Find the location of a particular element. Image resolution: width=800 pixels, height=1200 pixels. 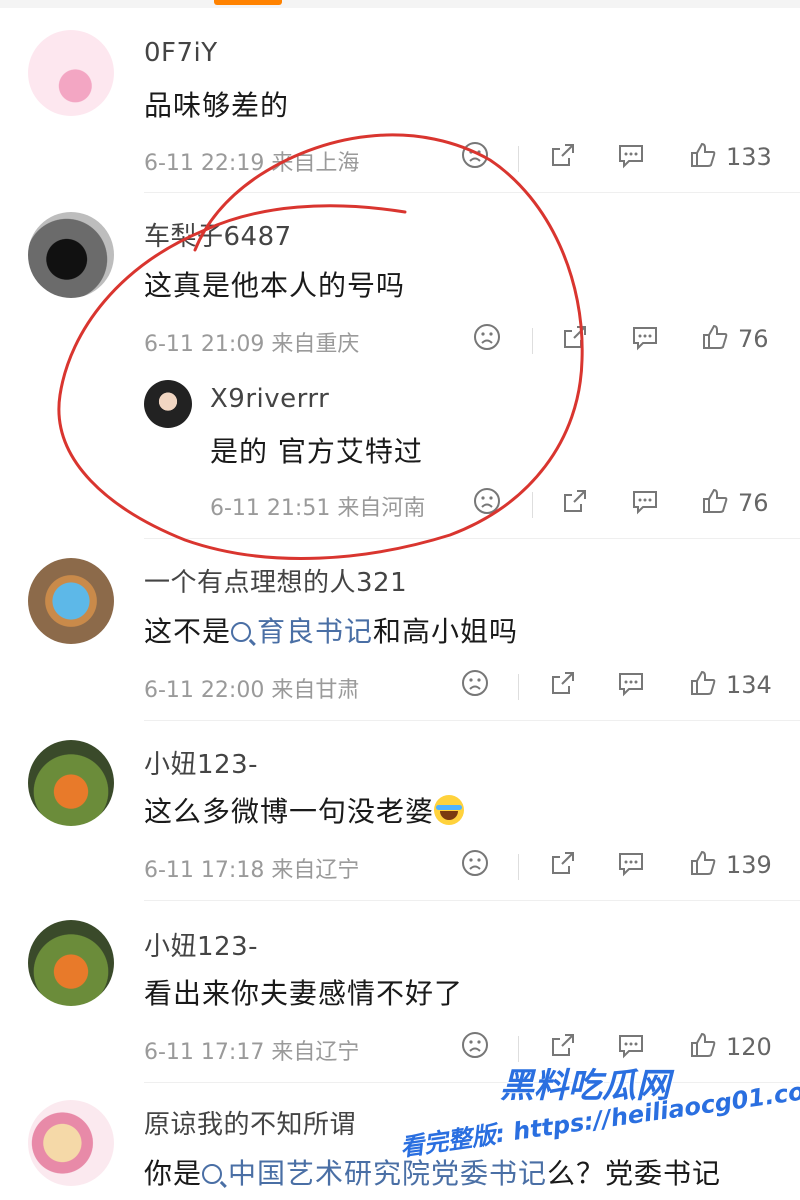

like-button: 134 is located at coordinates (730, 685).